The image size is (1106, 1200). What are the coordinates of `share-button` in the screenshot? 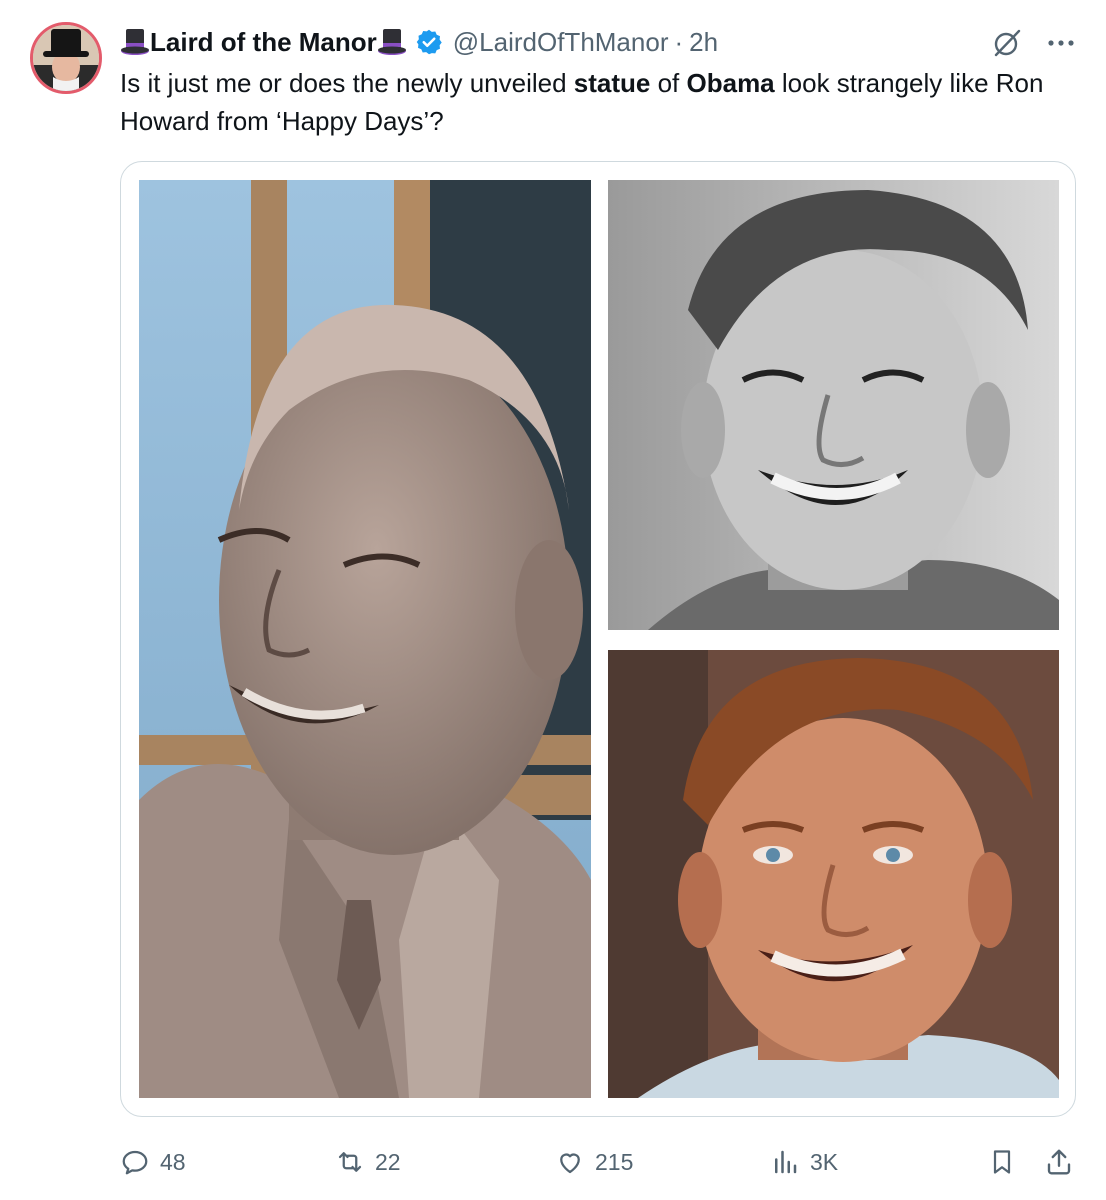 It's located at (1064, 1162).